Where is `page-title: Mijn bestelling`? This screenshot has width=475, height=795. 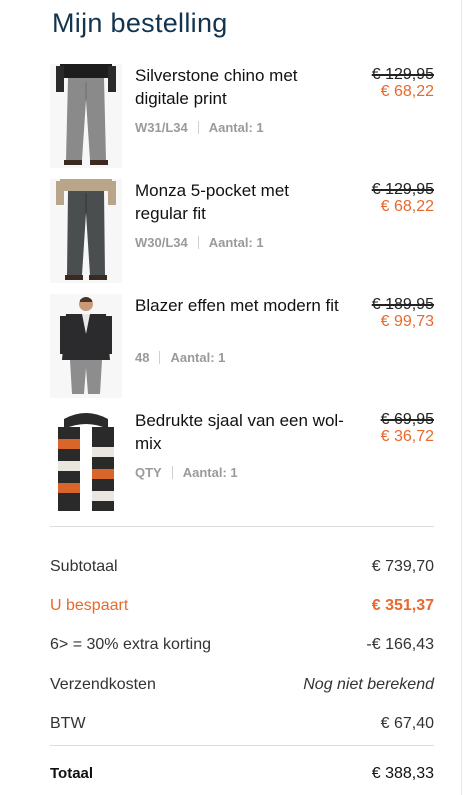 page-title: Mijn bestelling is located at coordinates (140, 23).